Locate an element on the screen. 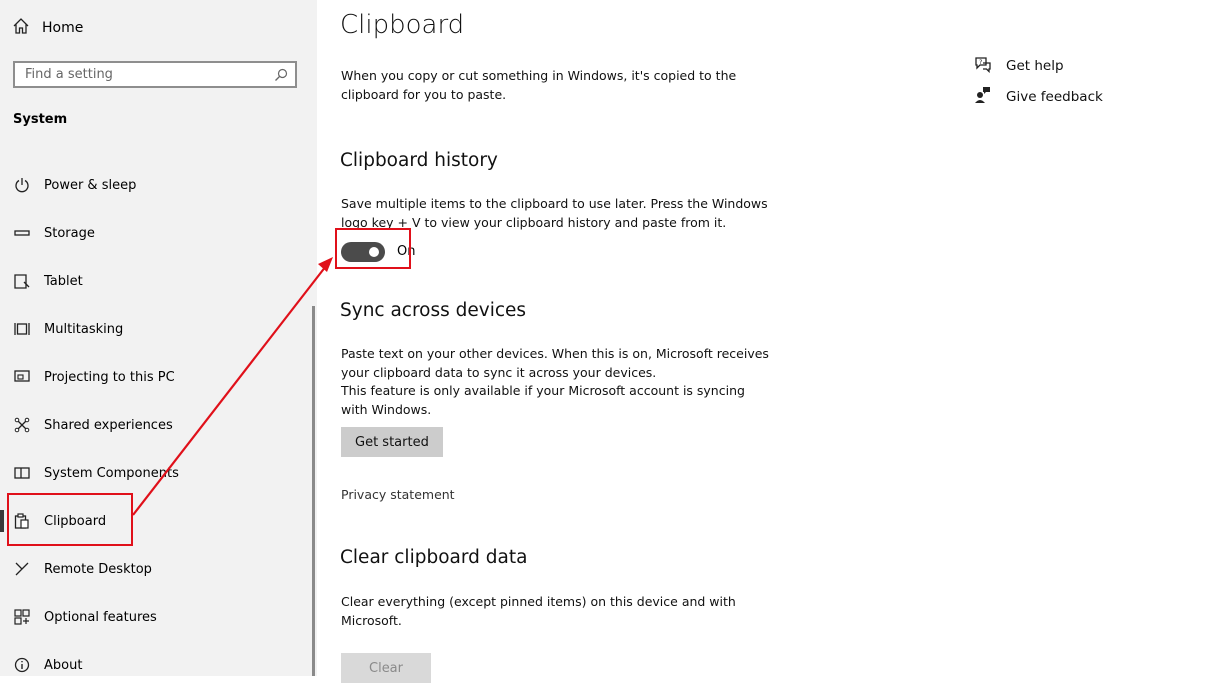 The width and height of the screenshot is (1224, 683). sidebar-item-tablet: Tablet is located at coordinates (48, 281).